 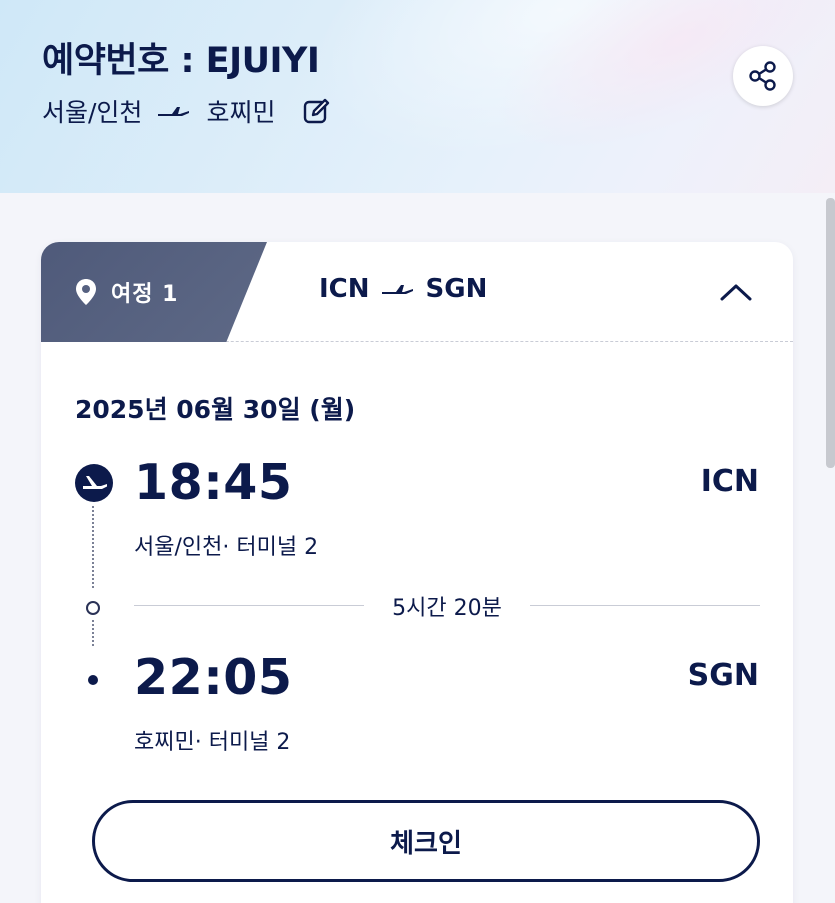 I want to click on chevron-up-icon, so click(x=736, y=292).